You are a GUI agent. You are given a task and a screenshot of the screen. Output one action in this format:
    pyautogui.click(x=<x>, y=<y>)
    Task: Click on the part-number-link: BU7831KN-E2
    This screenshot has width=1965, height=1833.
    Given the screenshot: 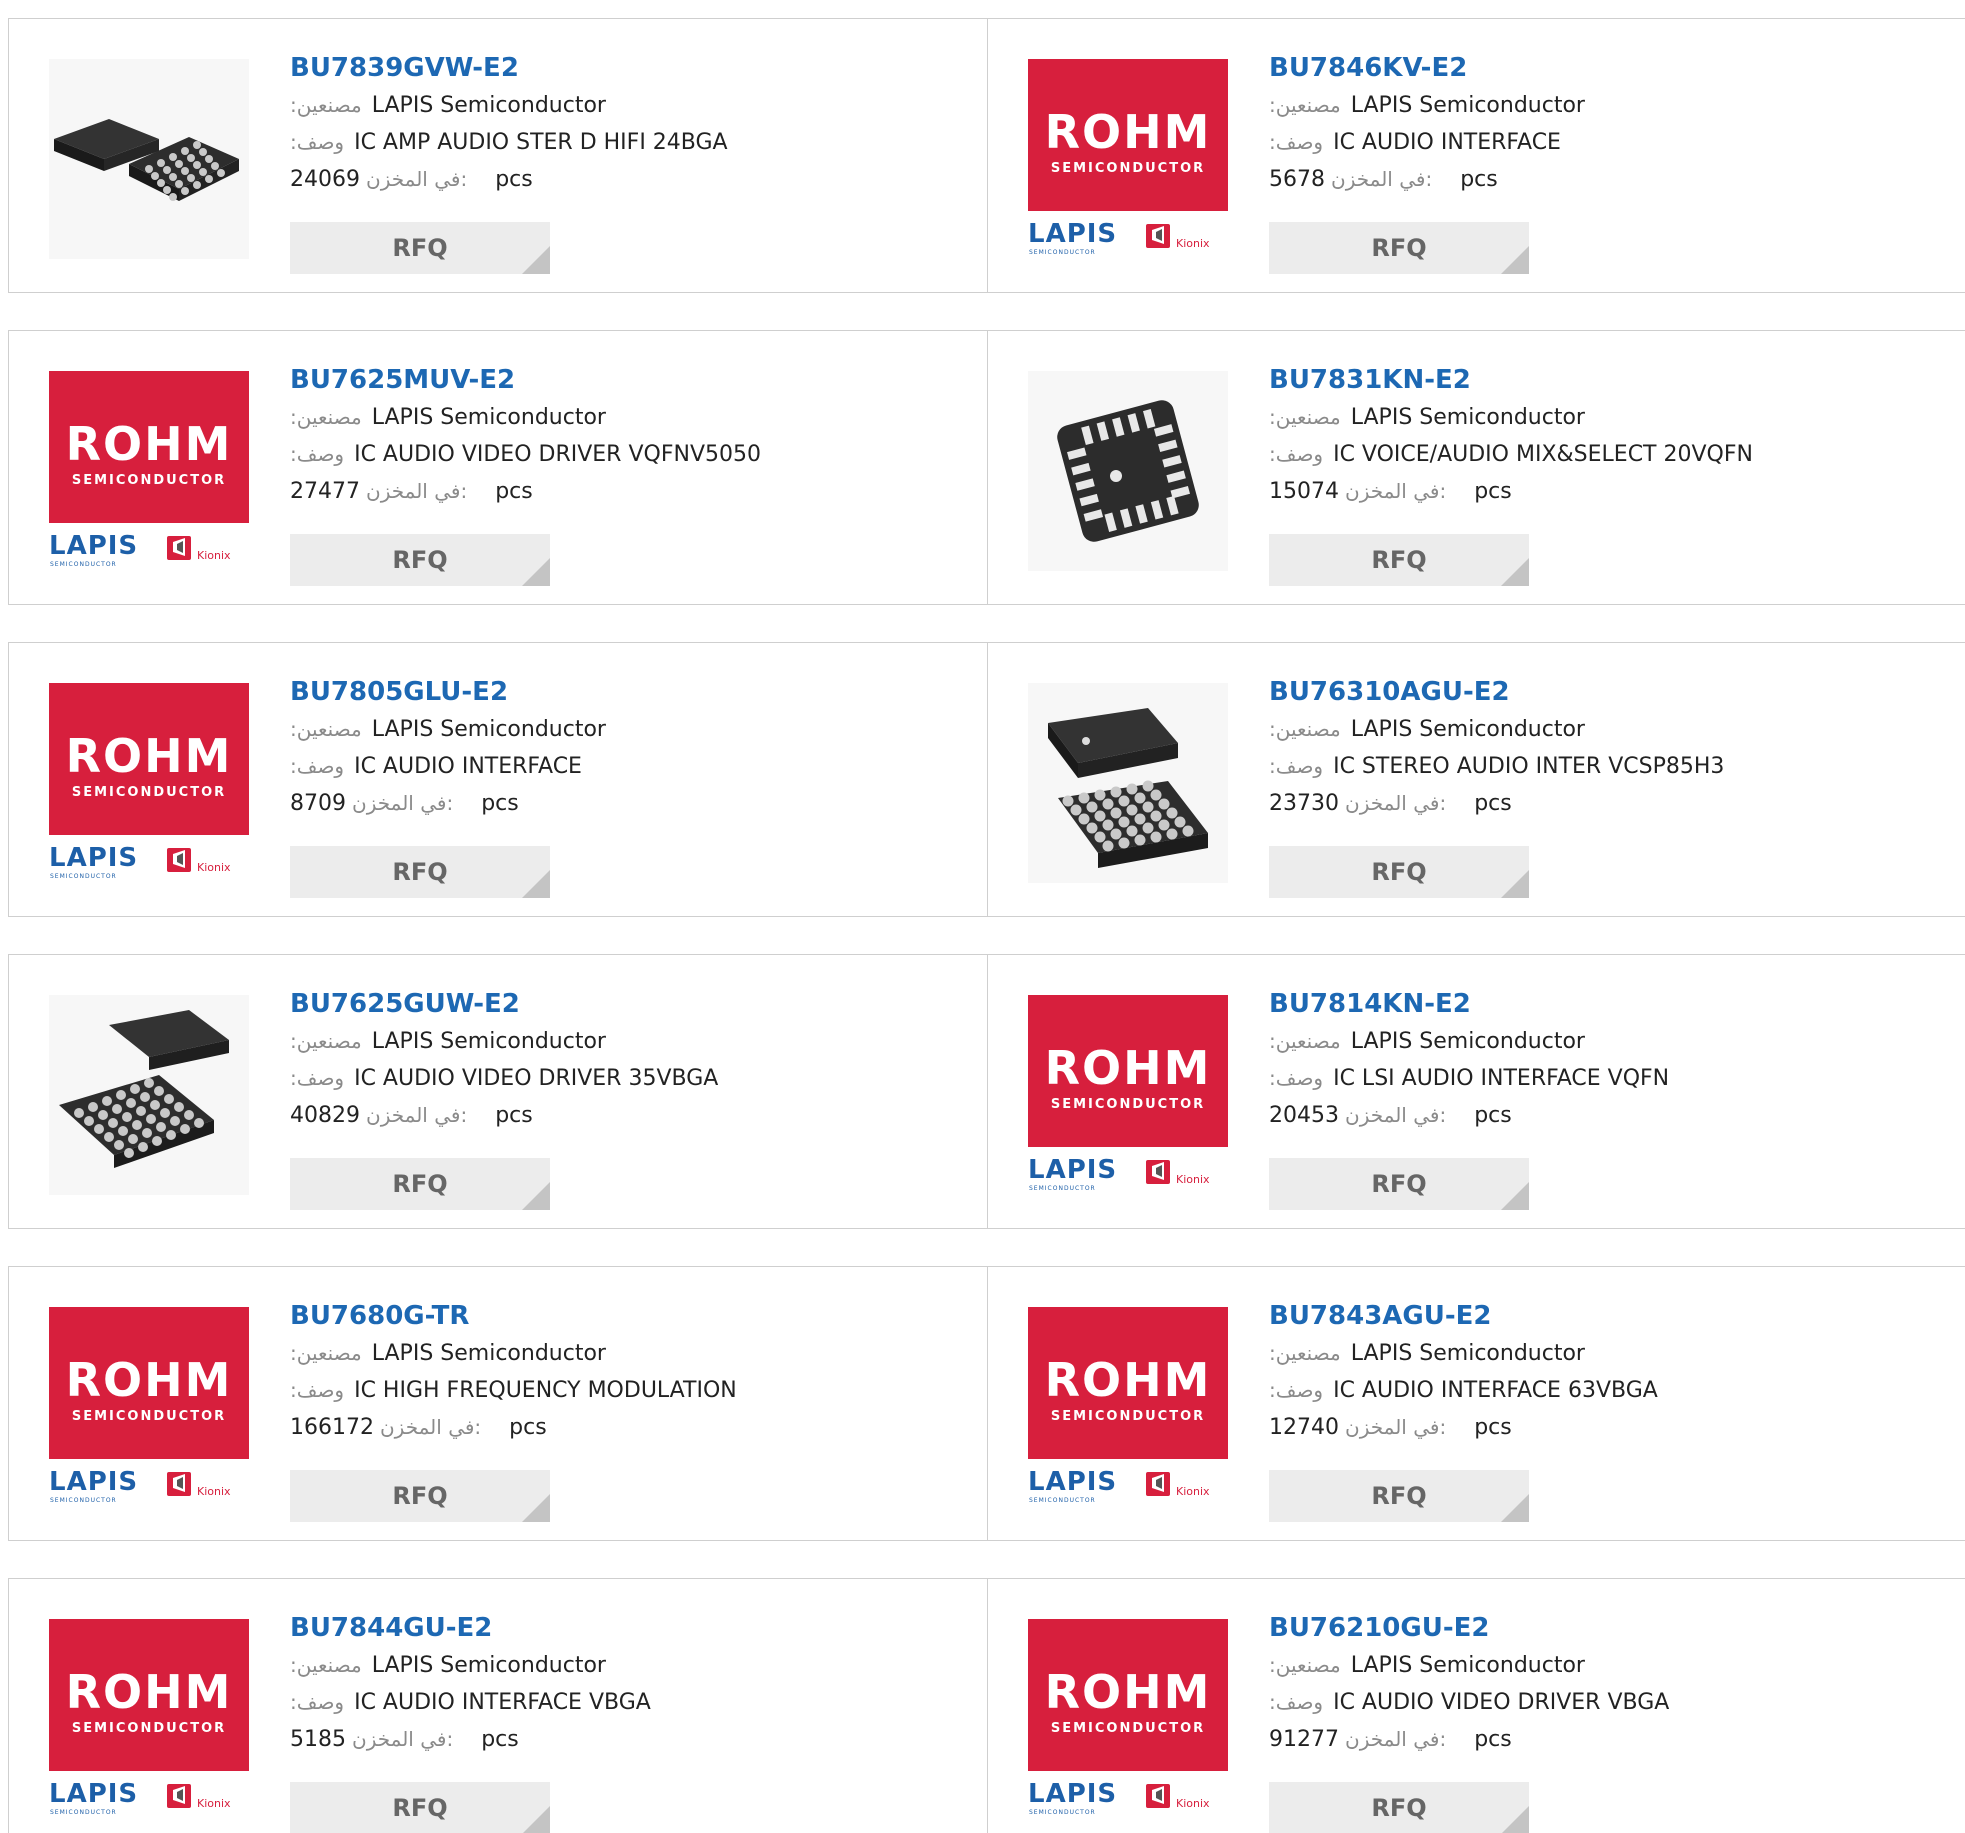 What is the action you would take?
    pyautogui.click(x=1599, y=380)
    